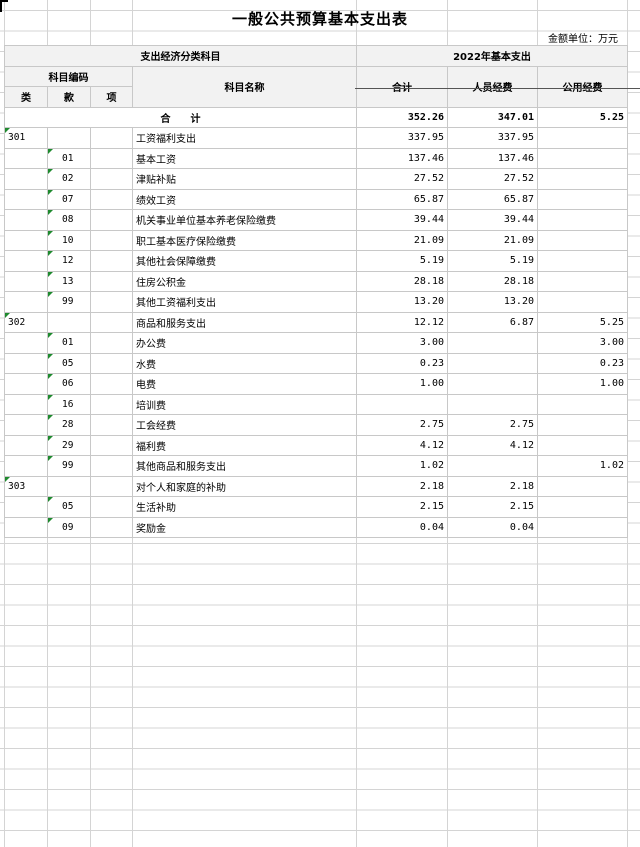 The width and height of the screenshot is (640, 847). What do you see at coordinates (244, 343) in the screenshot?
I see `cell-name: 办公费` at bounding box center [244, 343].